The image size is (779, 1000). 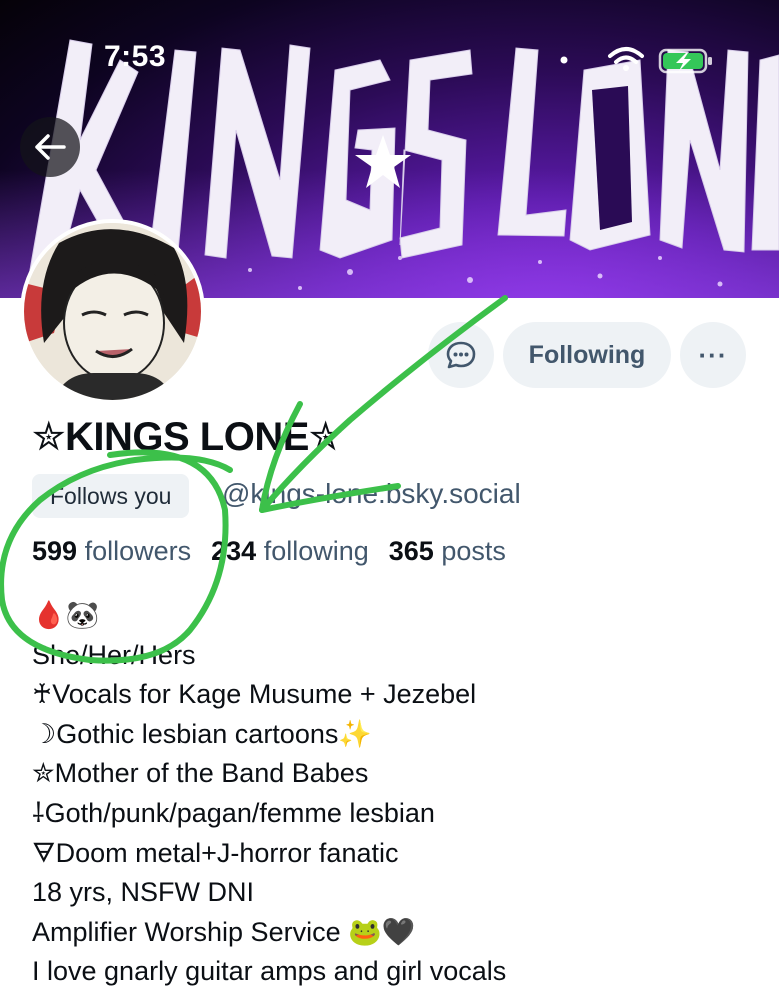 I want to click on following-stat: 234 following, so click(x=290, y=551).